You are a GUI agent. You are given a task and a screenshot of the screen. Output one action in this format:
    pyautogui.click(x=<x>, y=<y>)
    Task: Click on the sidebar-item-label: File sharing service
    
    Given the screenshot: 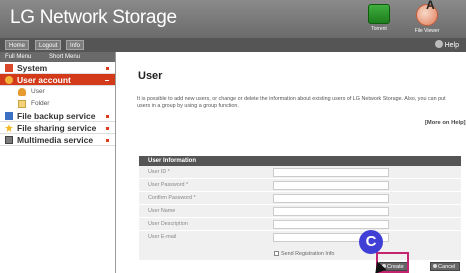 What is the action you would take?
    pyautogui.click(x=57, y=128)
    